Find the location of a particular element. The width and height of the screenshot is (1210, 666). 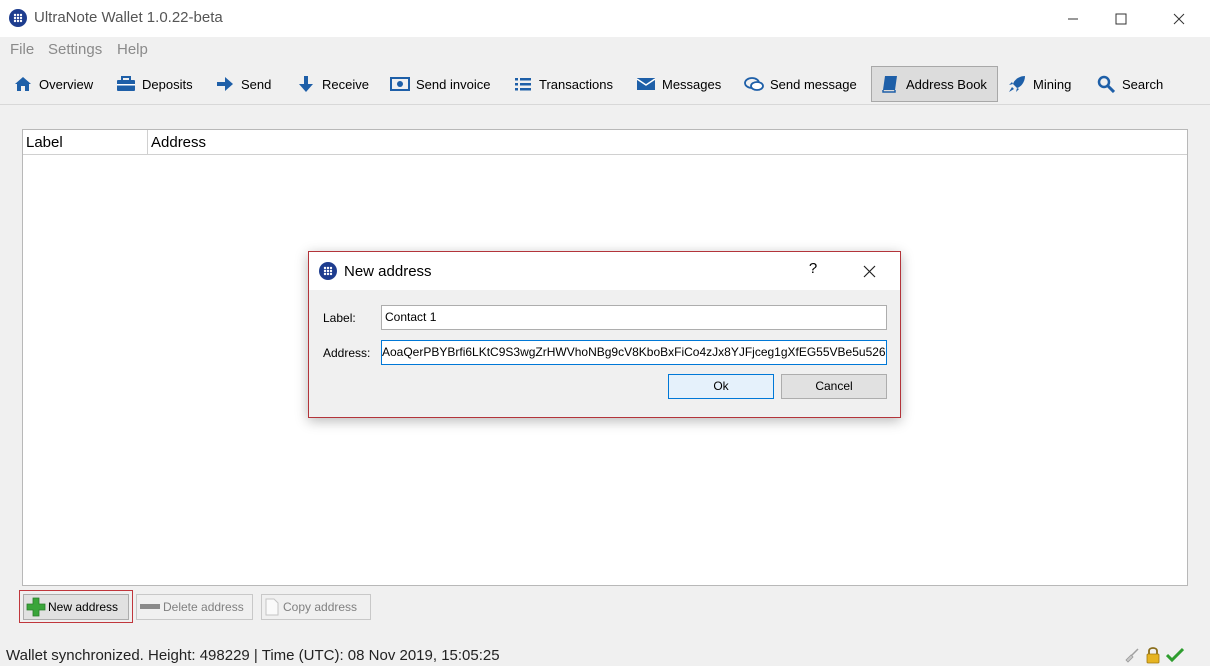

new-address-button: New address is located at coordinates (76, 607).